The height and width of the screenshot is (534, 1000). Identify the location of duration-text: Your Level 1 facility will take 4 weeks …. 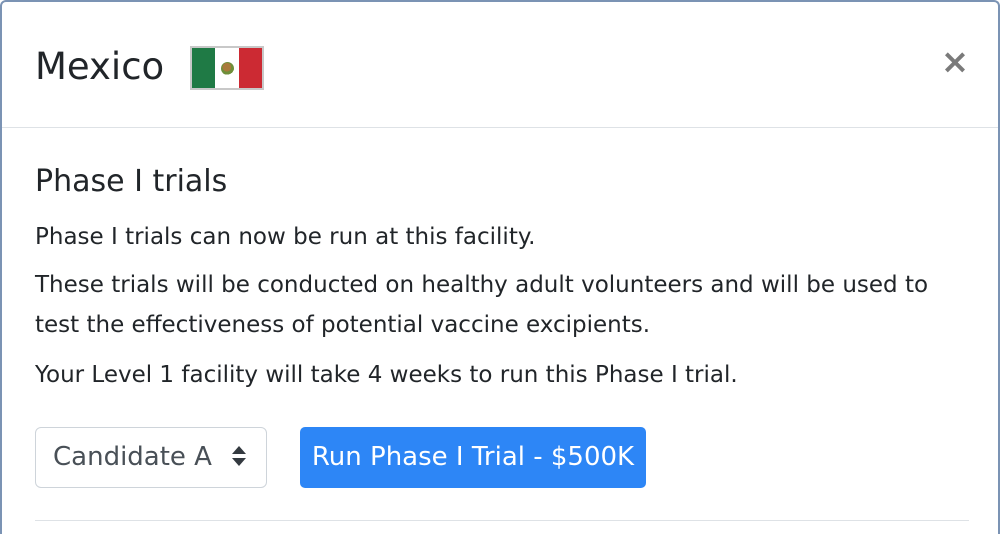
(386, 375).